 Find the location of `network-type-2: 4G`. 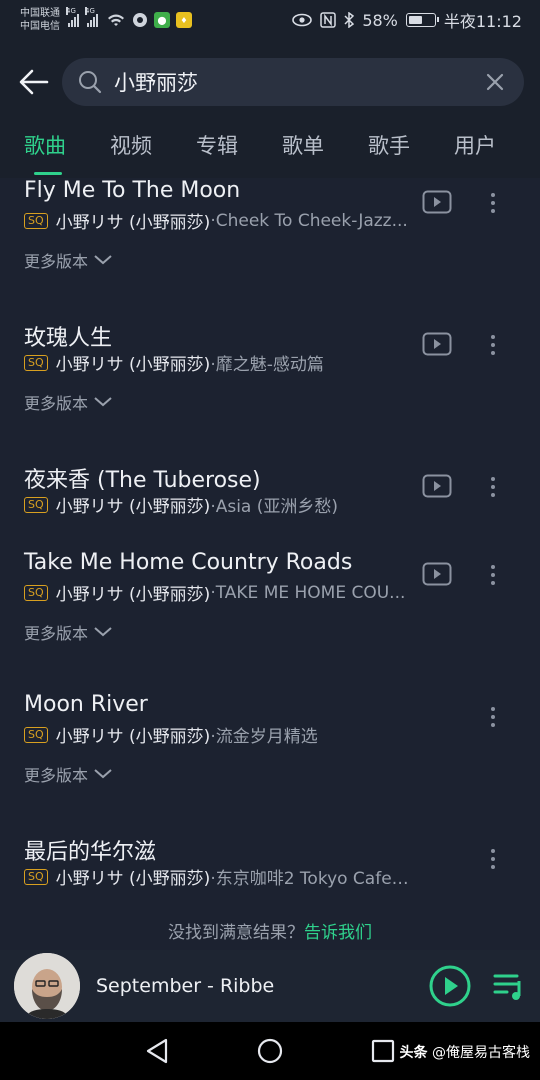

network-type-2: 4G is located at coordinates (90, 11).